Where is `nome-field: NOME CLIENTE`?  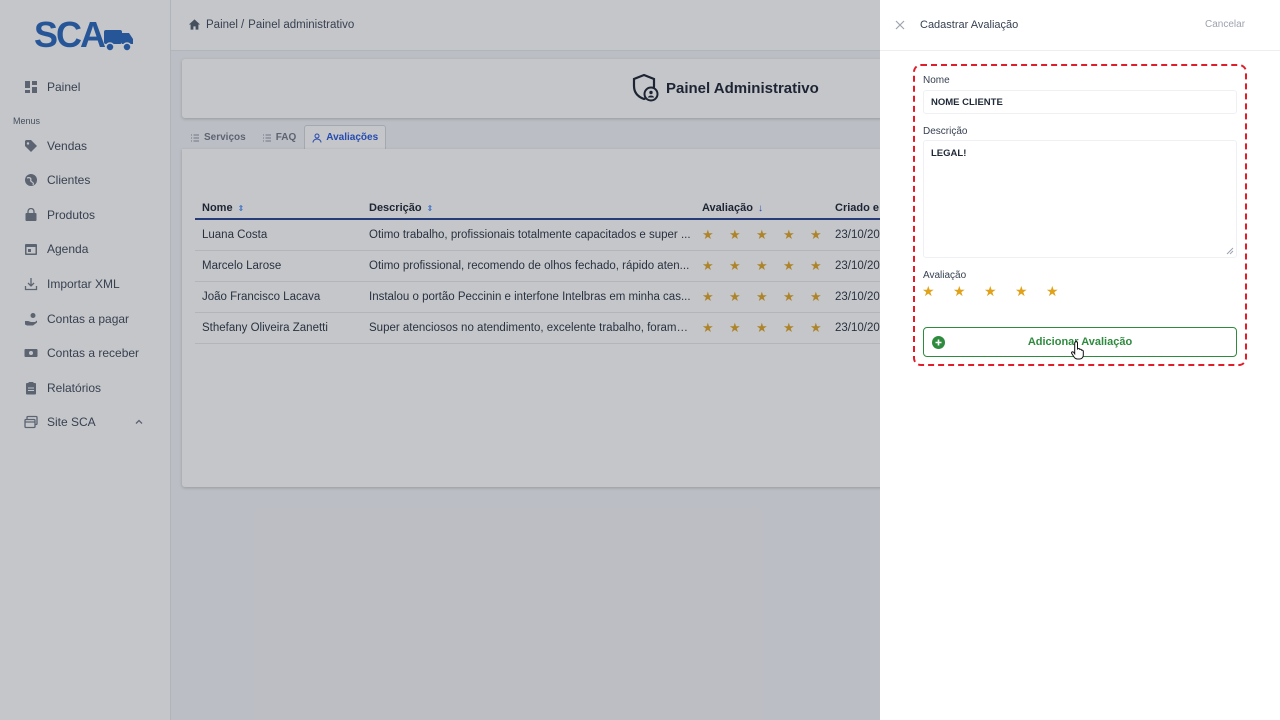
nome-field: NOME CLIENTE is located at coordinates (1080, 102).